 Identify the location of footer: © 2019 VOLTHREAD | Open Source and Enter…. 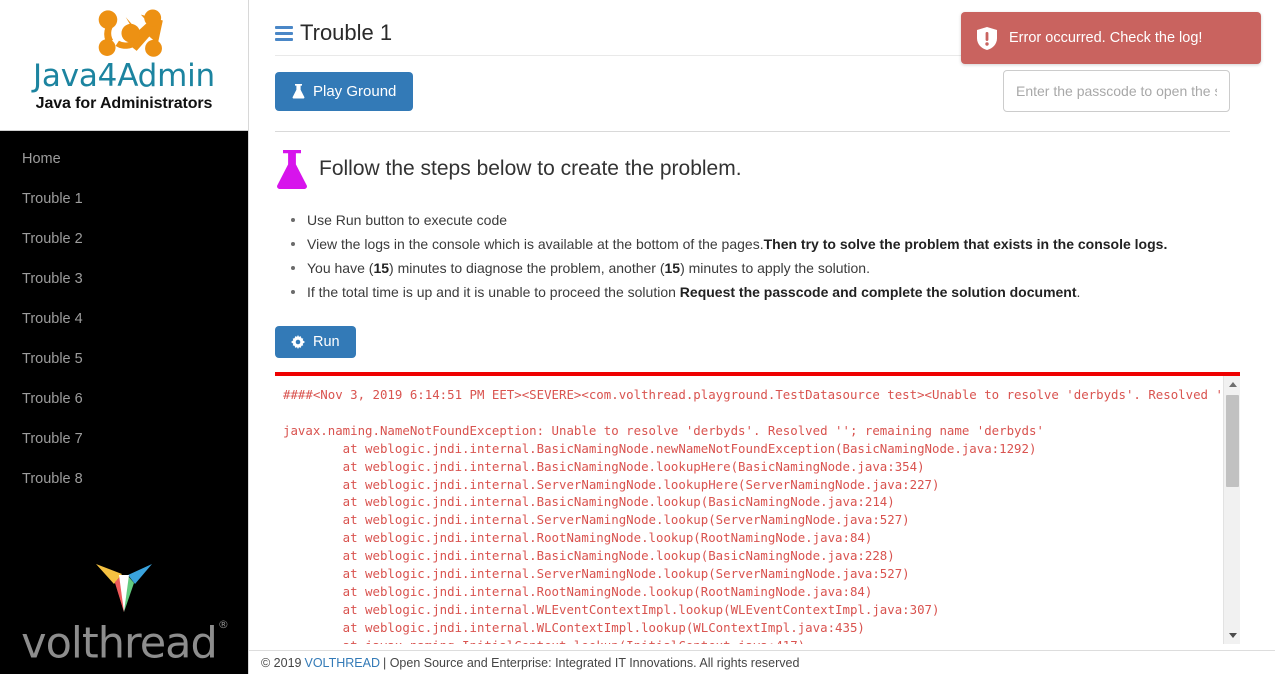
(762, 662).